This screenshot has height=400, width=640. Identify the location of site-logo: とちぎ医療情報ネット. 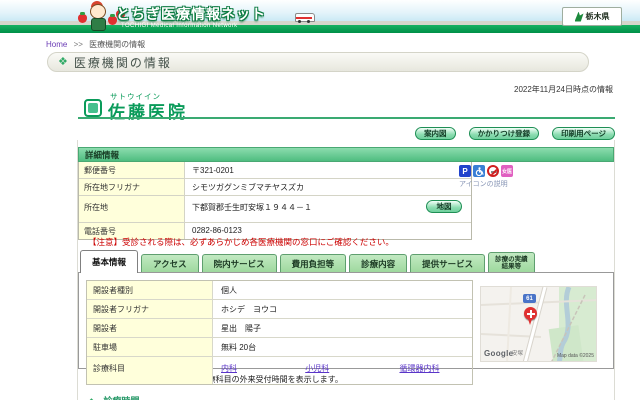
(191, 14).